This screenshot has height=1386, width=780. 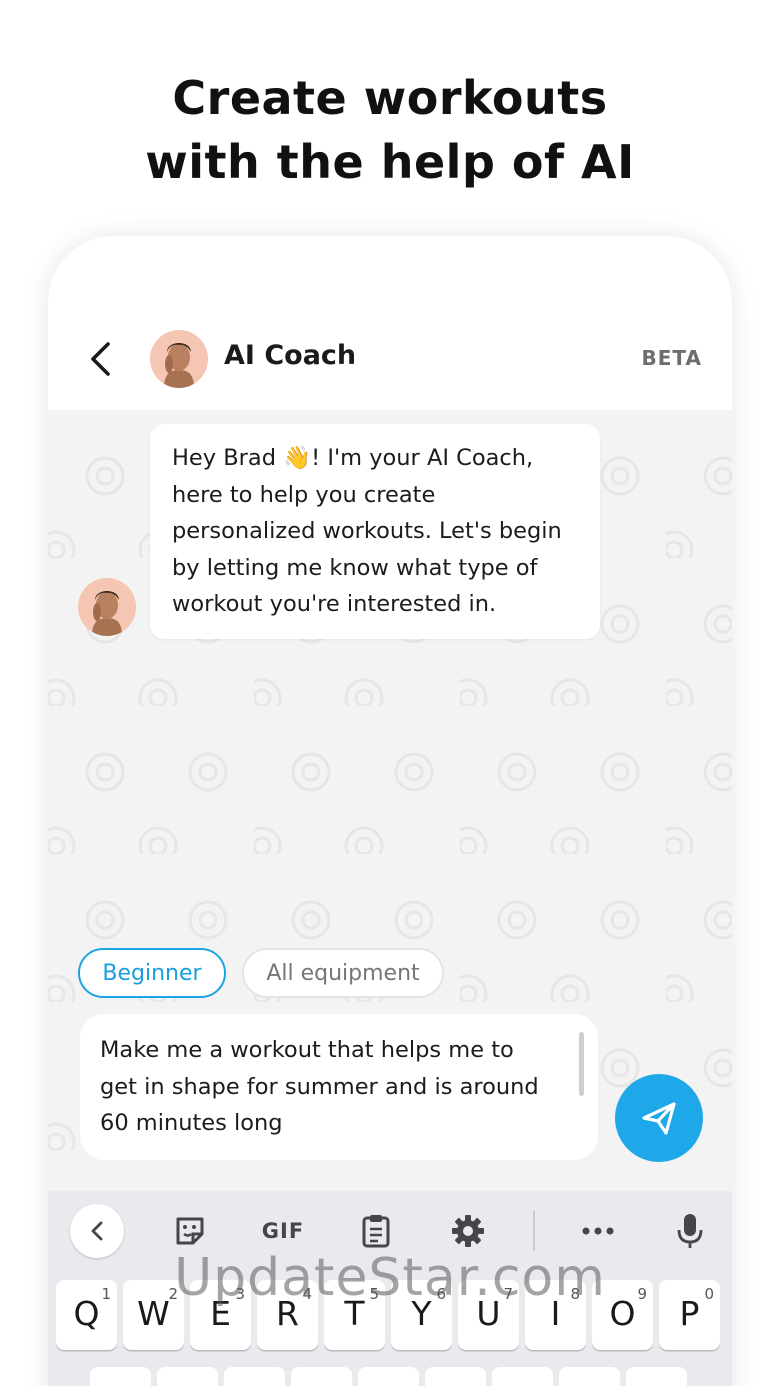 I want to click on send-button, so click(x=659, y=1118).